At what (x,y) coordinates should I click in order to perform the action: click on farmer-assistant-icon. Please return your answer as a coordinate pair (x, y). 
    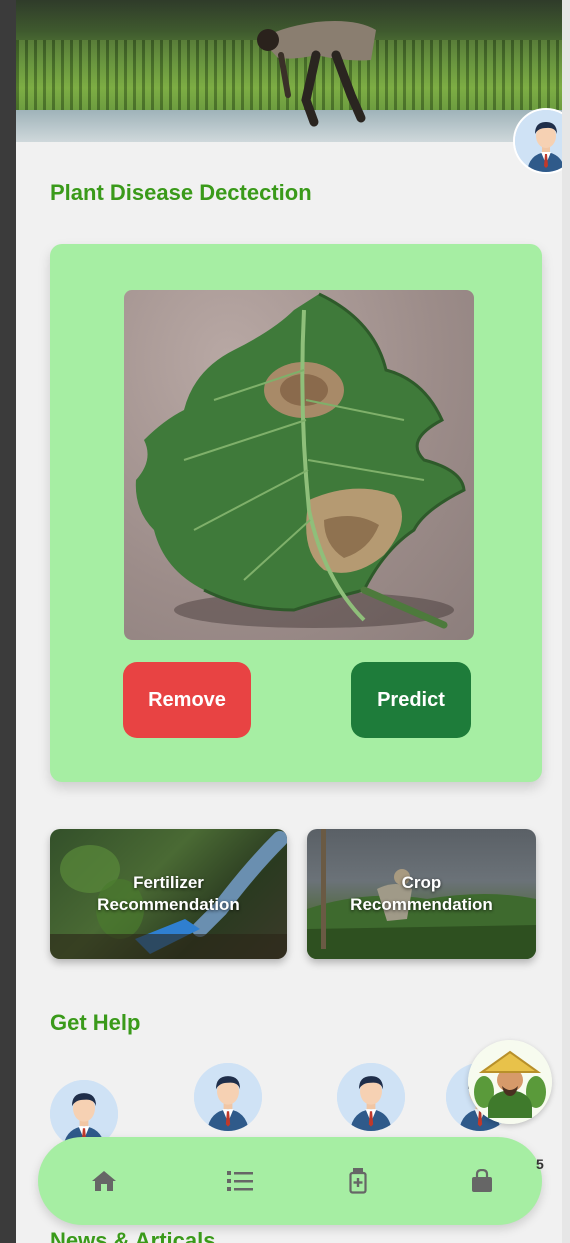
    Looking at the image, I should click on (510, 1082).